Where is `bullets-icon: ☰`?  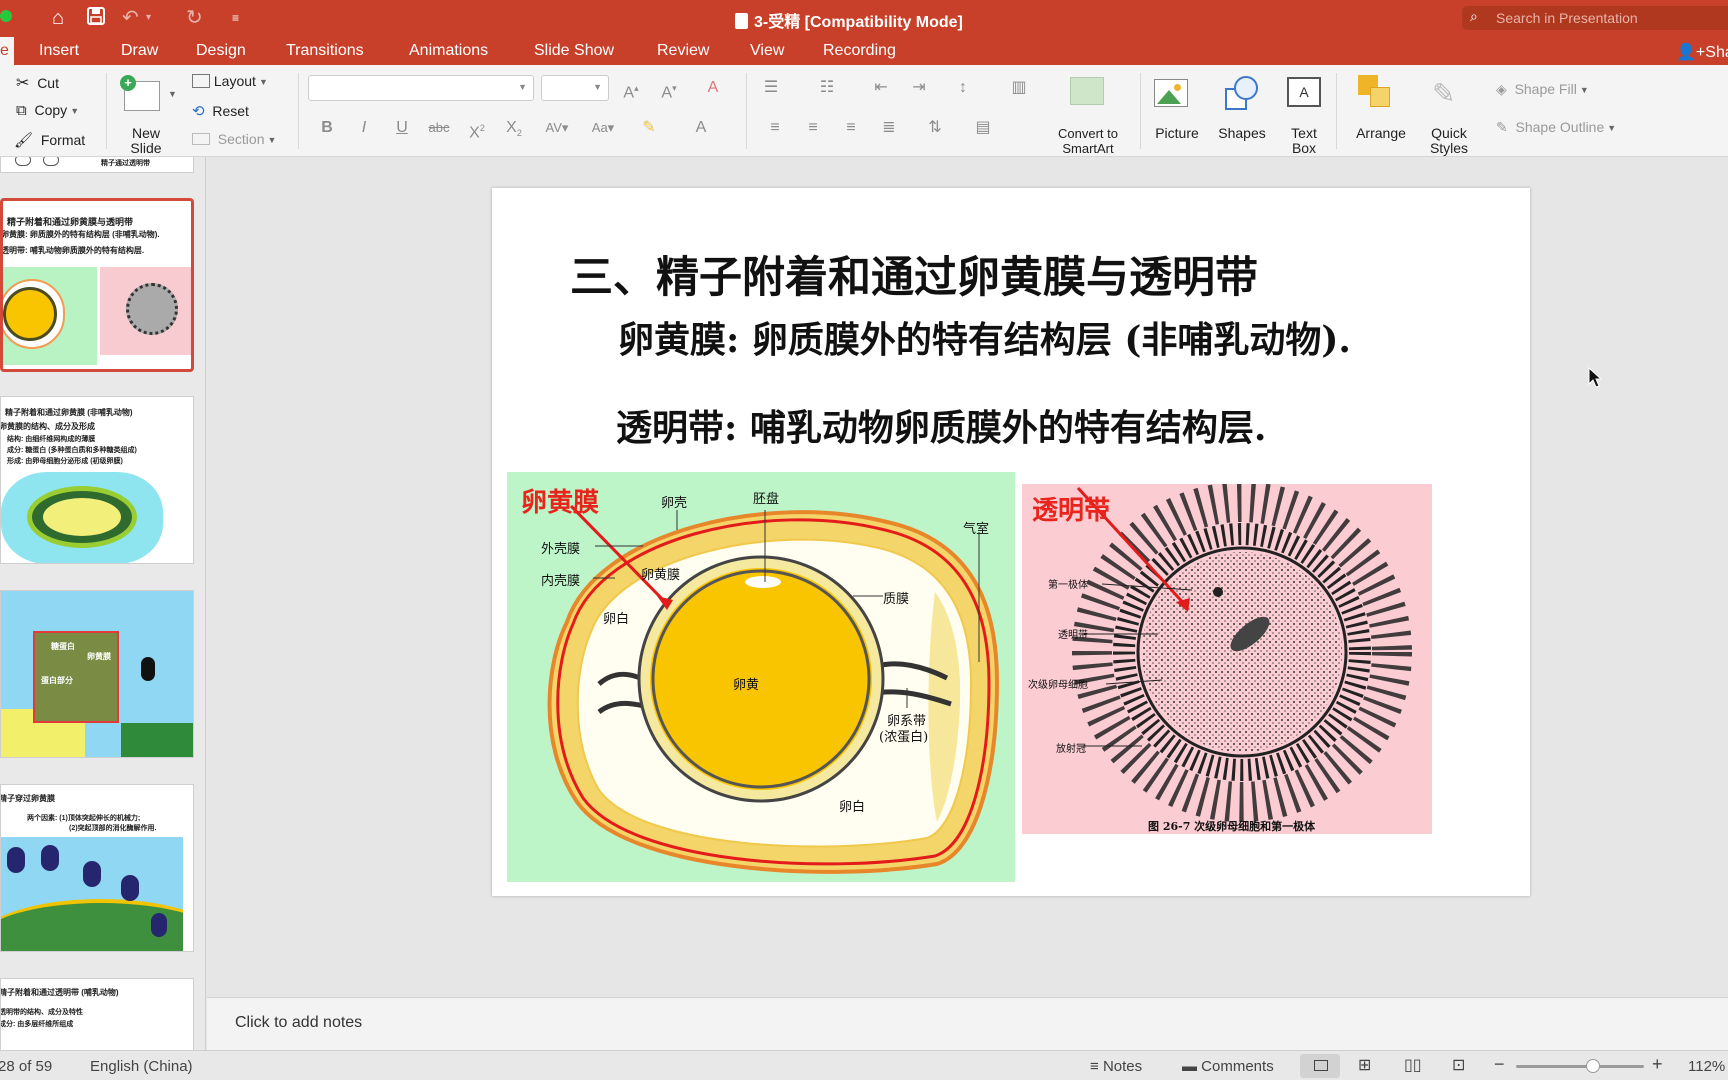 bullets-icon: ☰ is located at coordinates (771, 88).